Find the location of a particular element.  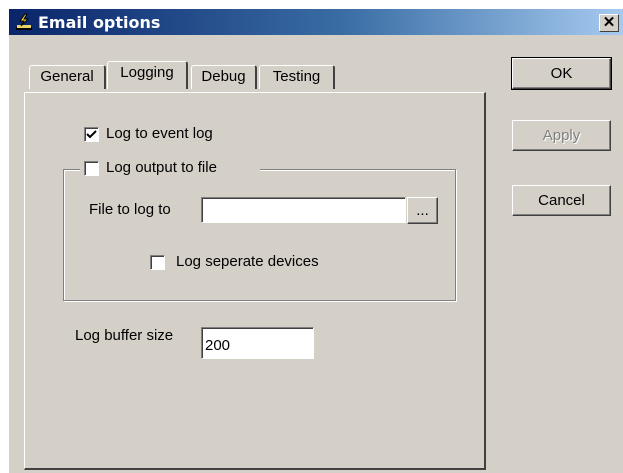

file-to-log-input is located at coordinates (303, 210).